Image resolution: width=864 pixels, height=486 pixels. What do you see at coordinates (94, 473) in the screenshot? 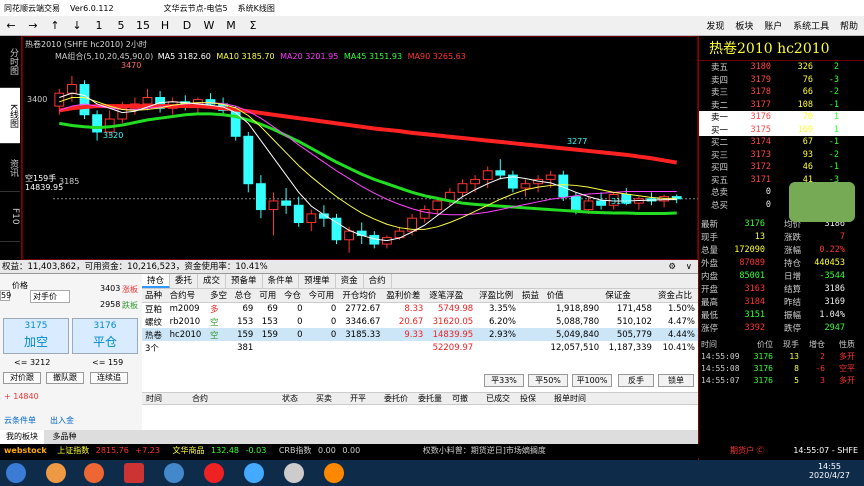
I see `browser-icon` at bounding box center [94, 473].